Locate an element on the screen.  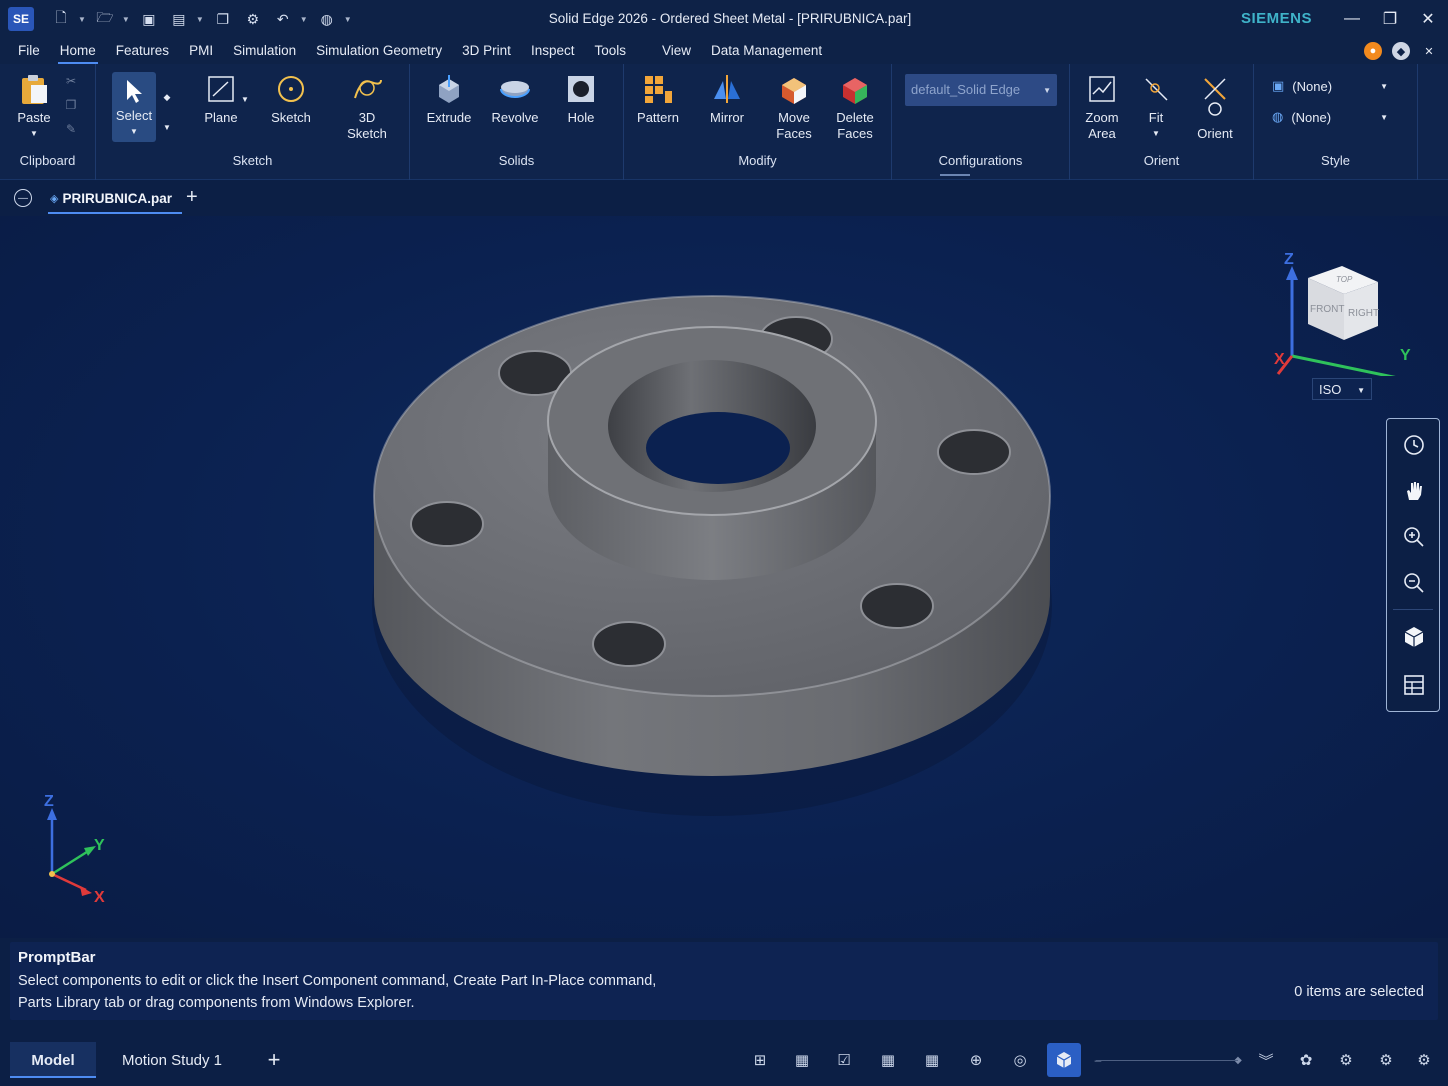
flower-settings-icon: ✿ is located at coordinates (1306, 1060).